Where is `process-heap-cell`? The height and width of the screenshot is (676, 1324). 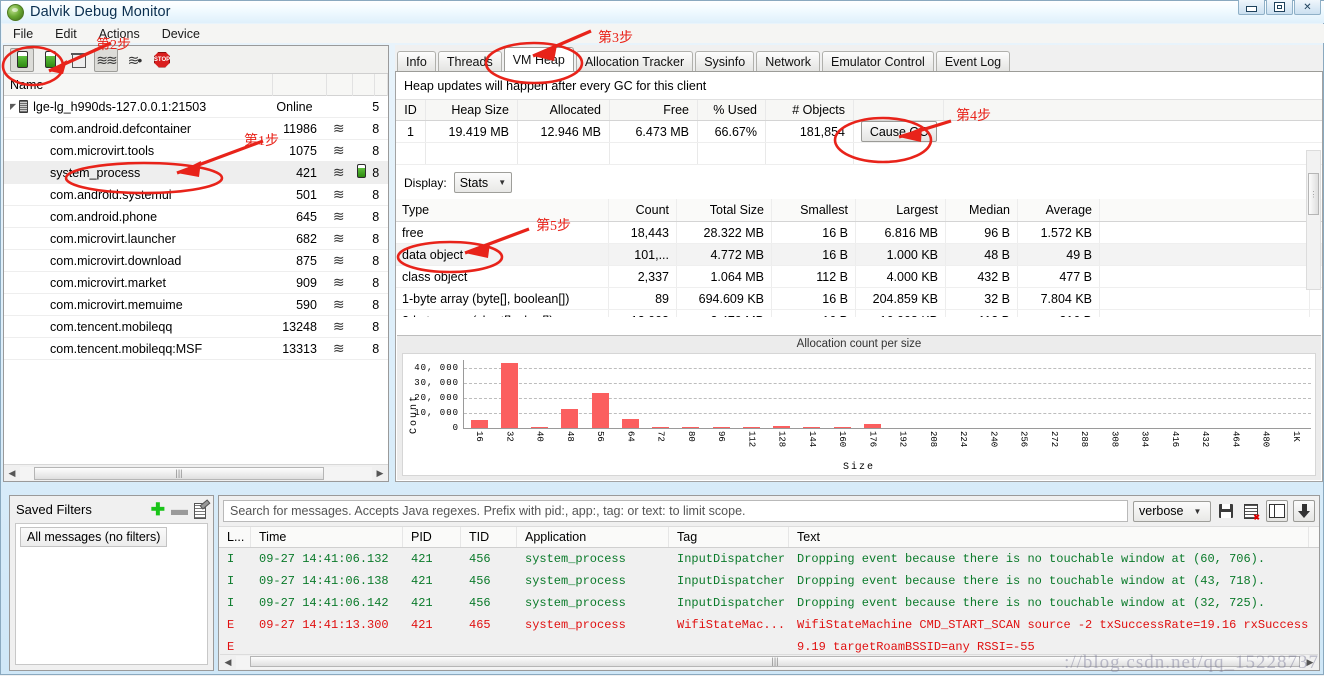 process-heap-cell is located at coordinates (362, 172).